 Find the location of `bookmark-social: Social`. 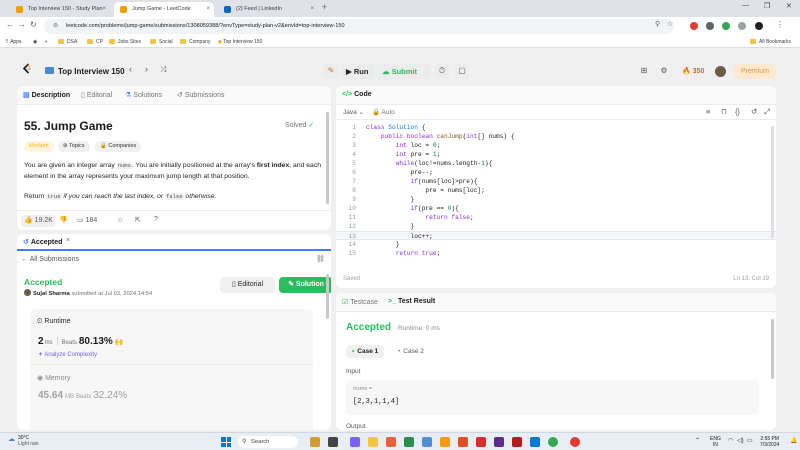

bookmark-social: Social is located at coordinates (161, 42).